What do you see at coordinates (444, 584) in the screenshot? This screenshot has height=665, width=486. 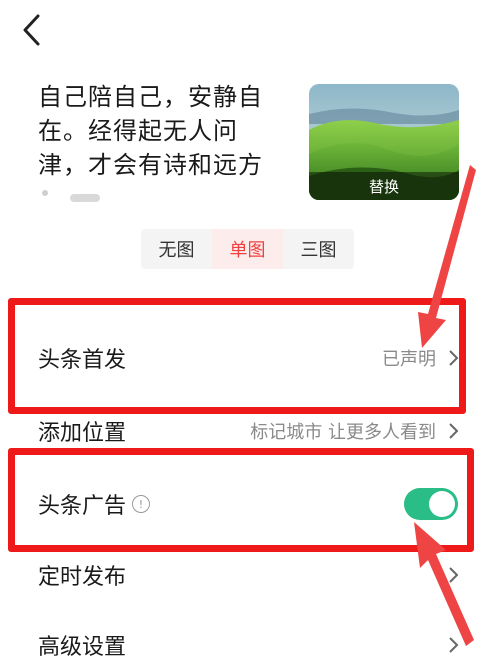 I see `arrow-to-ads-toggle` at bounding box center [444, 584].